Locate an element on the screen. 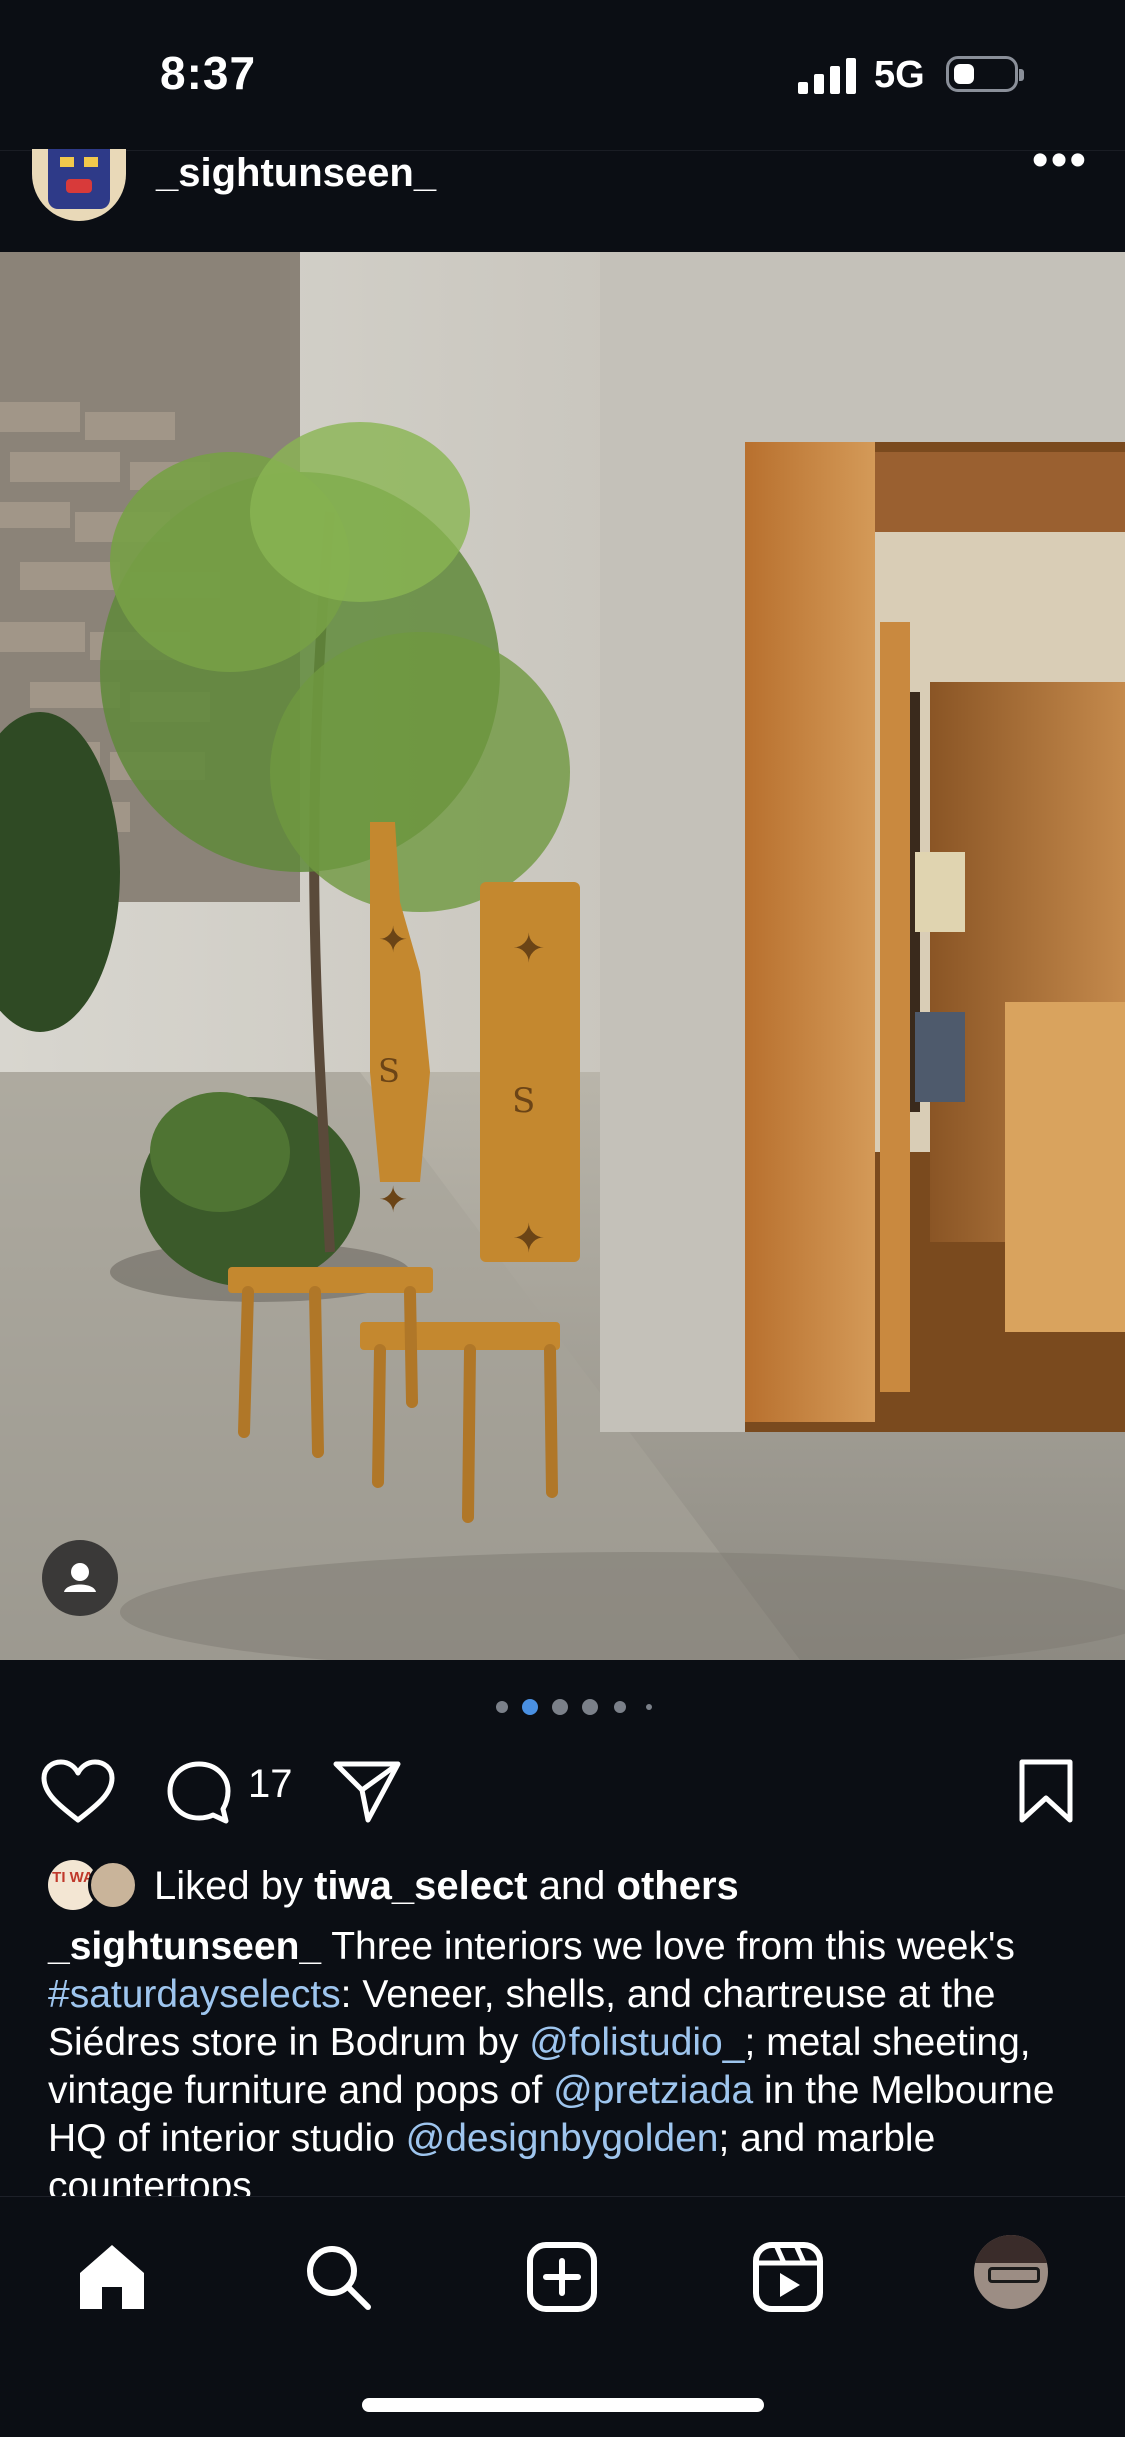  caption-username: _sightunseen_ is located at coordinates (184, 1946).